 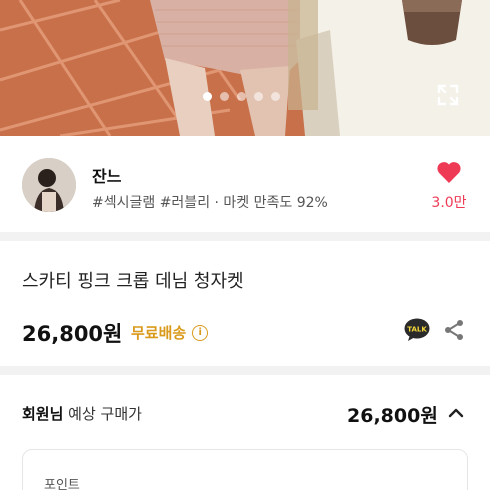 What do you see at coordinates (449, 186) in the screenshot?
I see `like-button: 3.0만` at bounding box center [449, 186].